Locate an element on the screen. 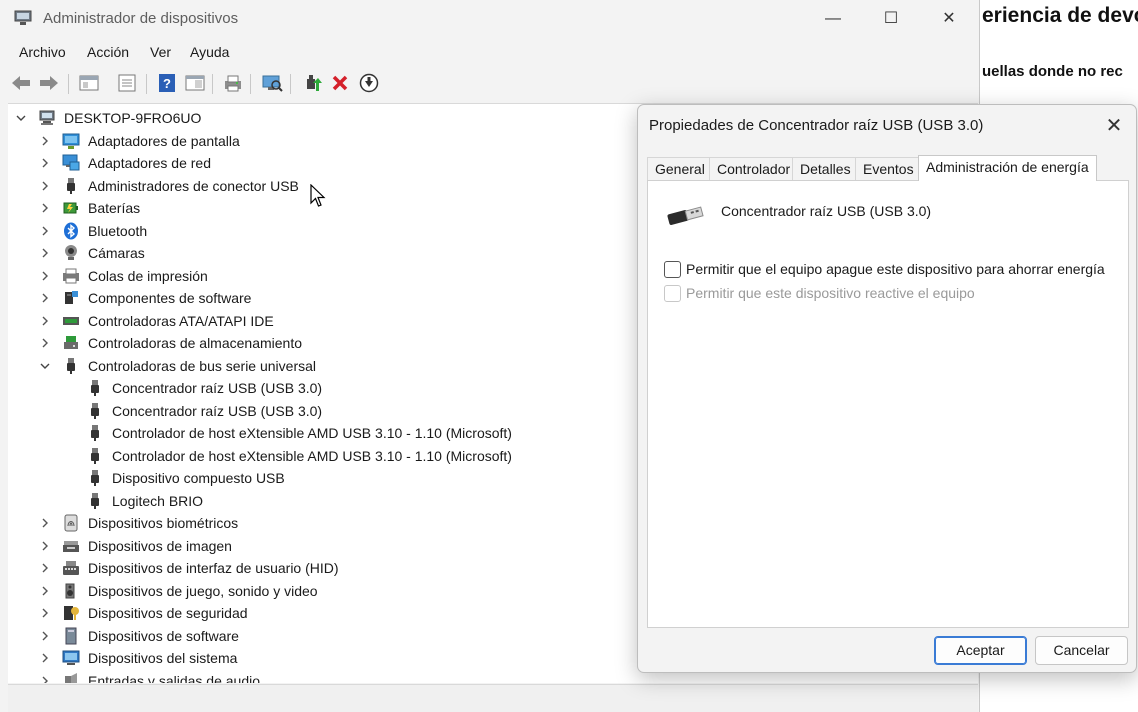 This screenshot has height=712, width=1138. tree-category: Cámaras is located at coordinates (91, 253).